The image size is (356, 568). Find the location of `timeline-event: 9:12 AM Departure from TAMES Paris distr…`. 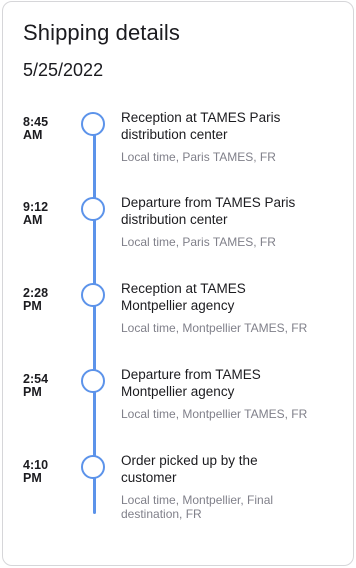

timeline-event: 9:12 AM Departure from TAMES Paris distr… is located at coordinates (178, 237).